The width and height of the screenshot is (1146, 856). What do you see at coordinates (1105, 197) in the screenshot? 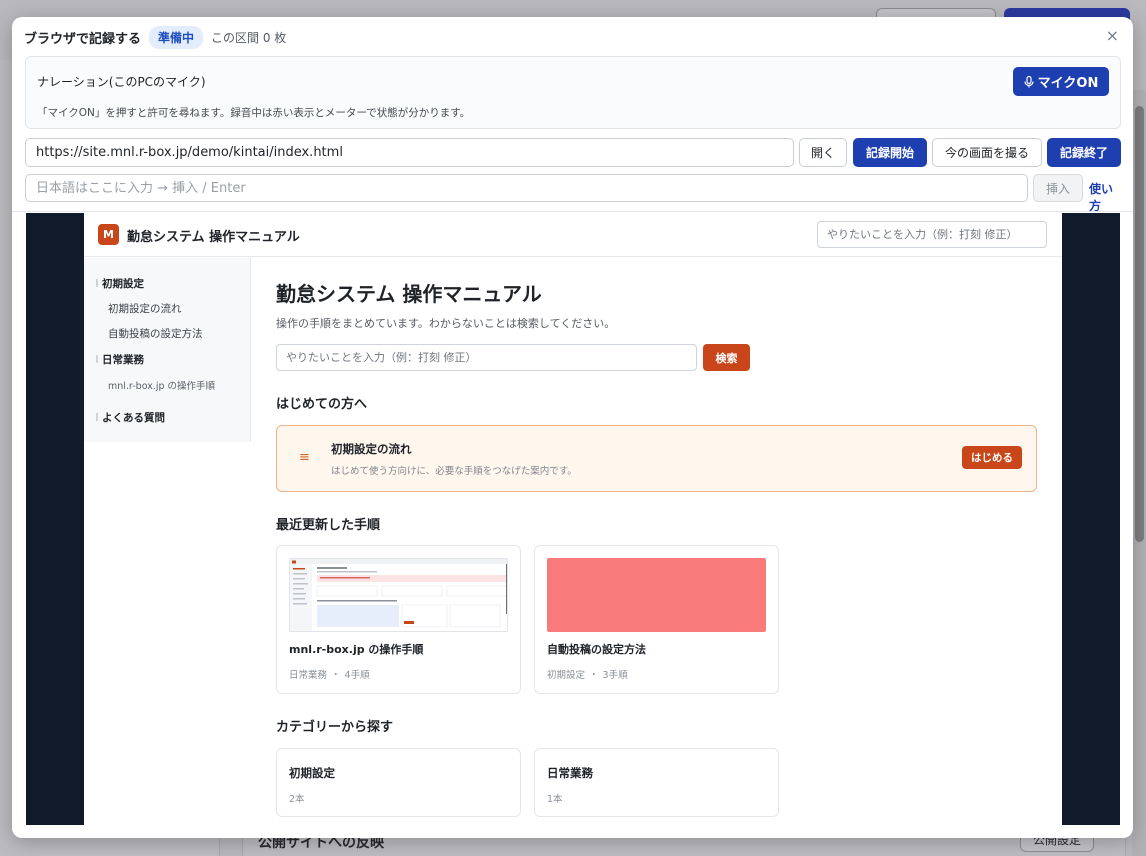
I see `help-link: 使い方` at bounding box center [1105, 197].